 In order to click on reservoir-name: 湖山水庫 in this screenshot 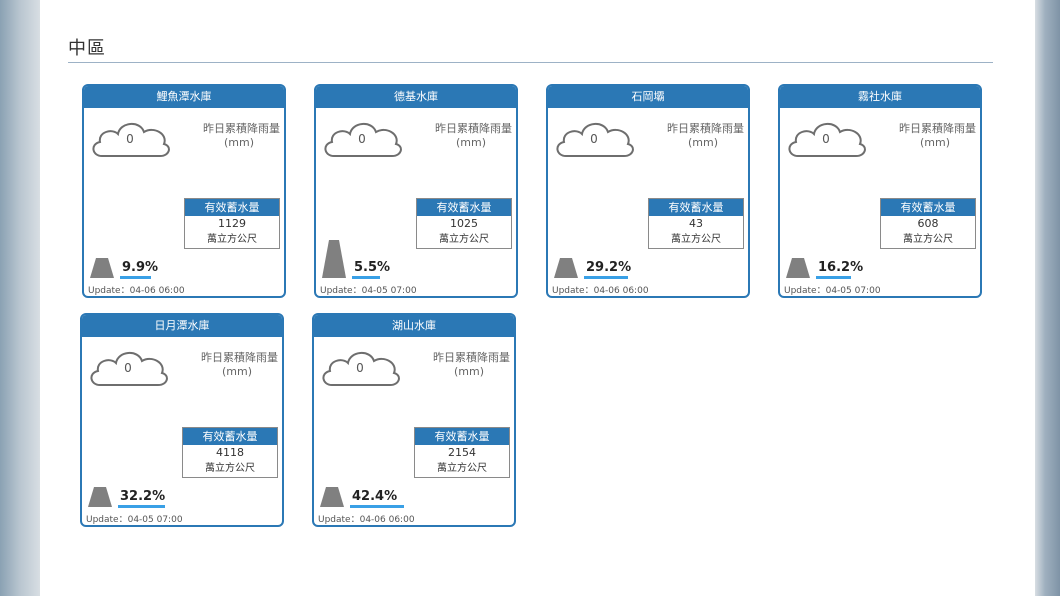, I will do `click(414, 326)`.